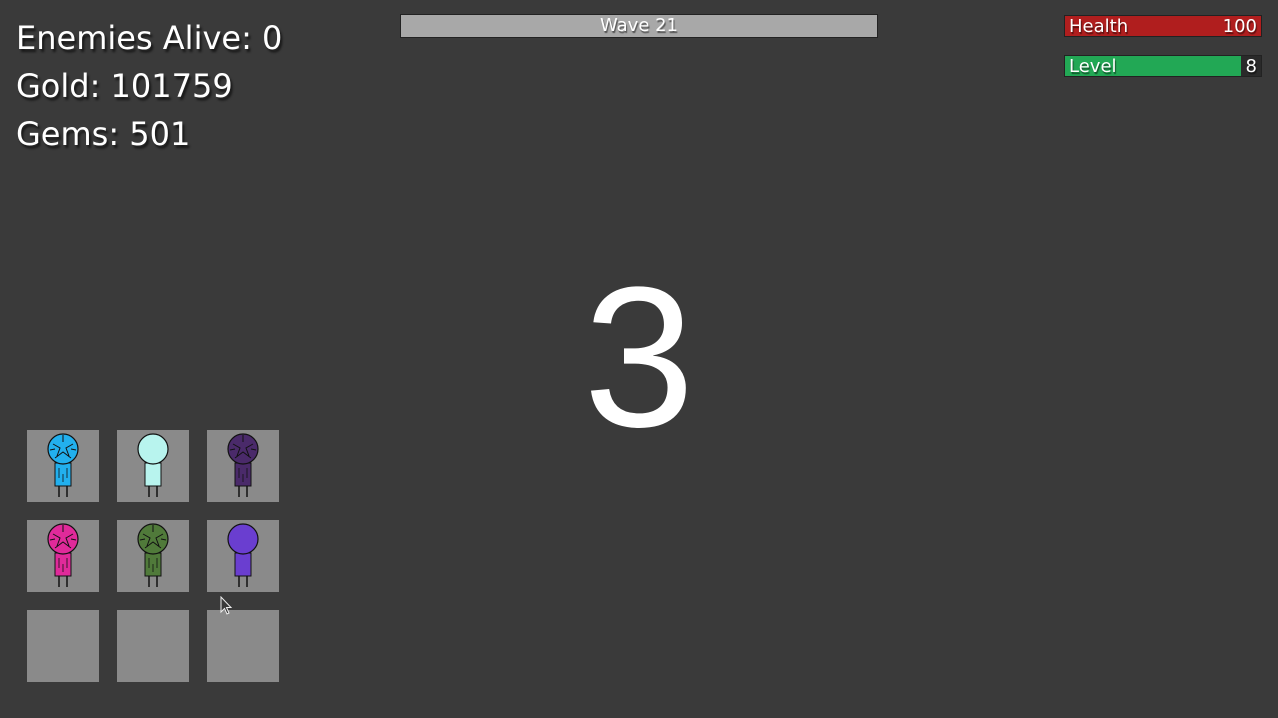 The image size is (1278, 718). Describe the element at coordinates (103, 134) in the screenshot. I see `gems-text: Gems: 501` at that location.